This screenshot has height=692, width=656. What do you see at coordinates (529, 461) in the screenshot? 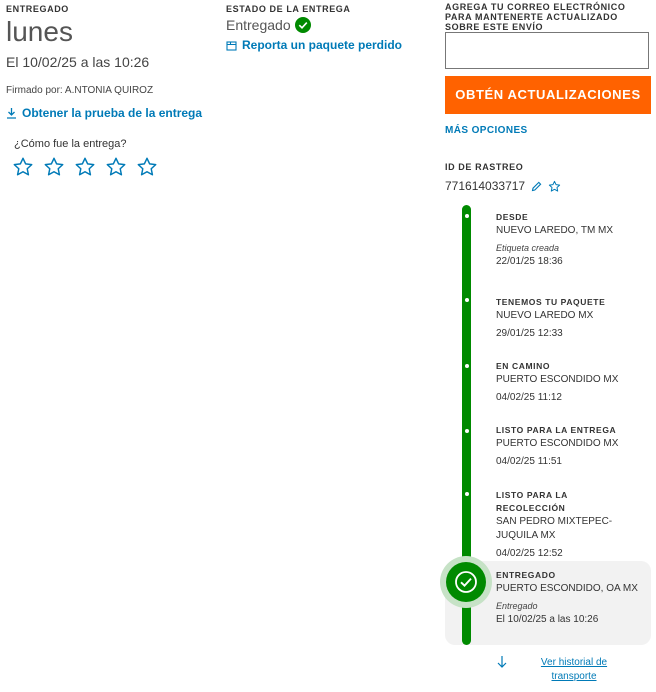
I see `timeline-event-datetime: 04/02/25 11:51` at bounding box center [529, 461].